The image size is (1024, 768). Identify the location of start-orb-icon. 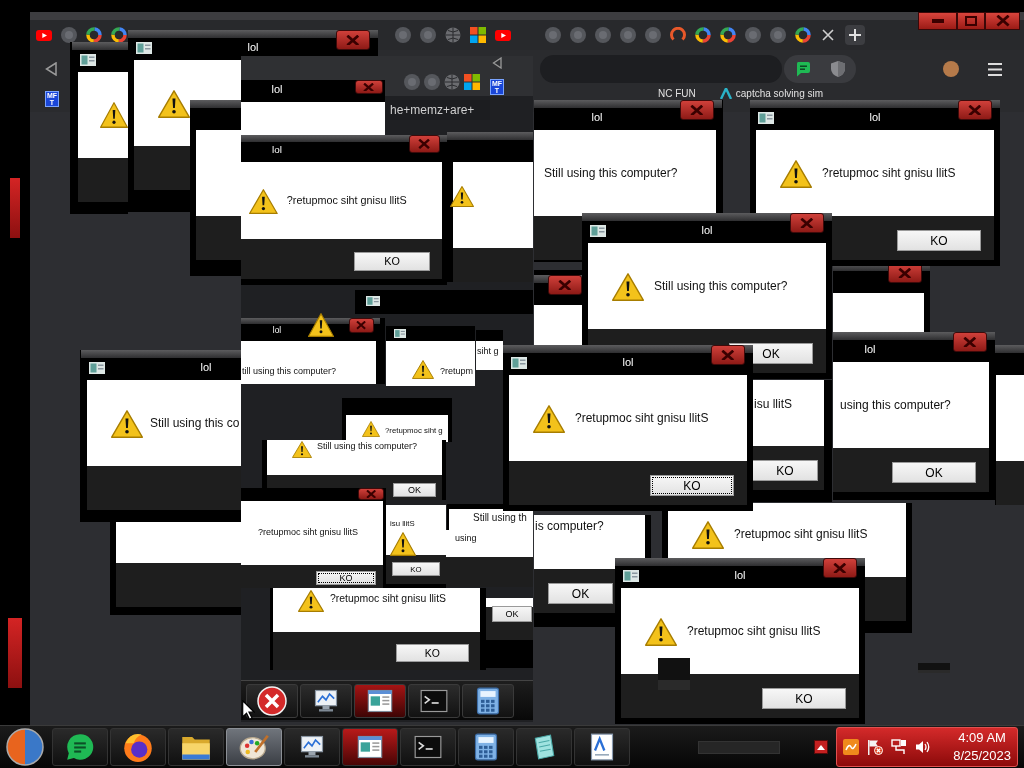
(25, 747).